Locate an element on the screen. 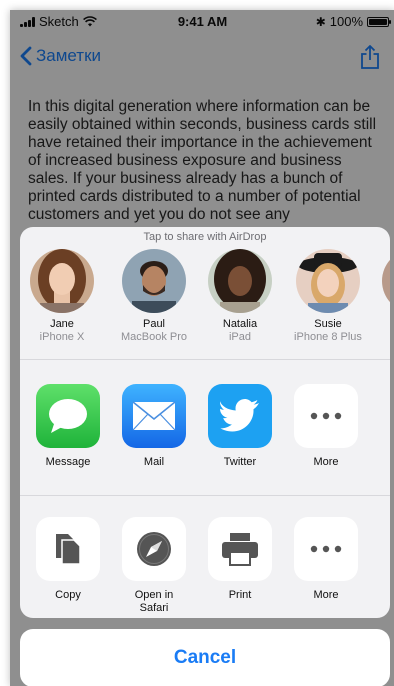 This screenshot has height=686, width=394. twitter-icon is located at coordinates (240, 416).